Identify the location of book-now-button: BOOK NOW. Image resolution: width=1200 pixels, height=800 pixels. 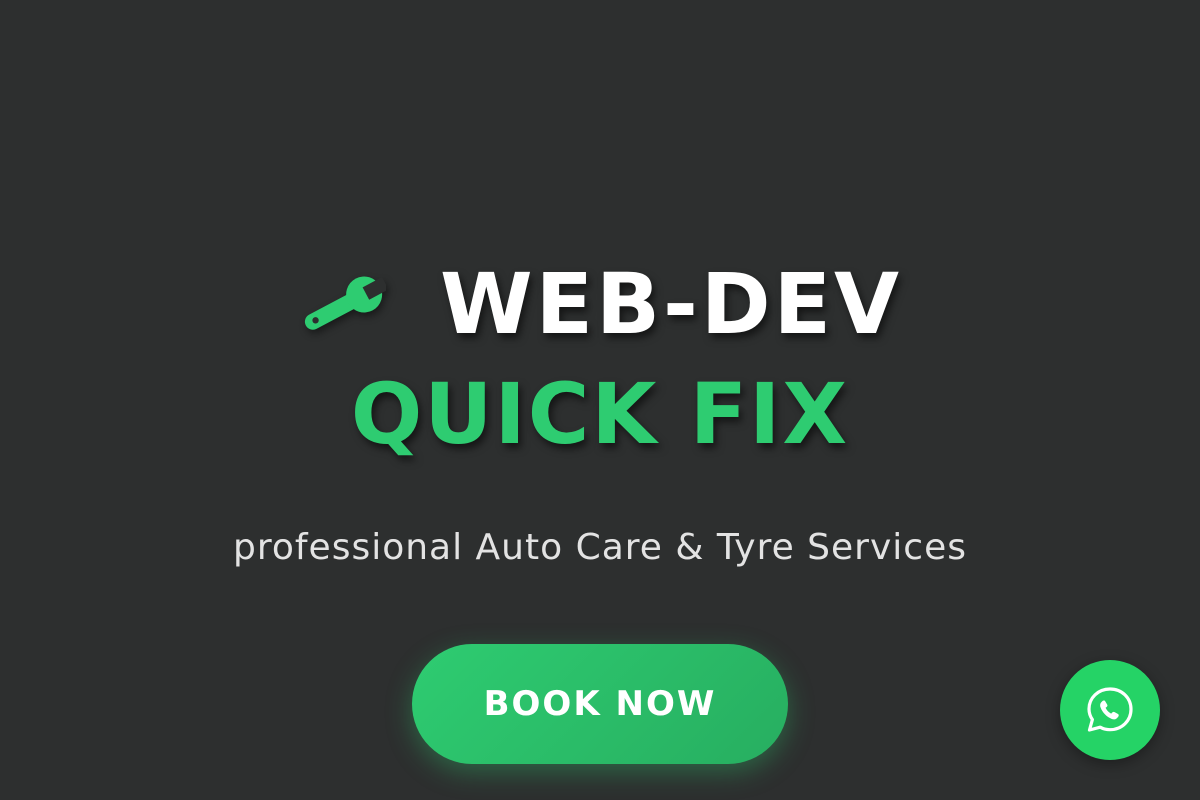
(600, 704).